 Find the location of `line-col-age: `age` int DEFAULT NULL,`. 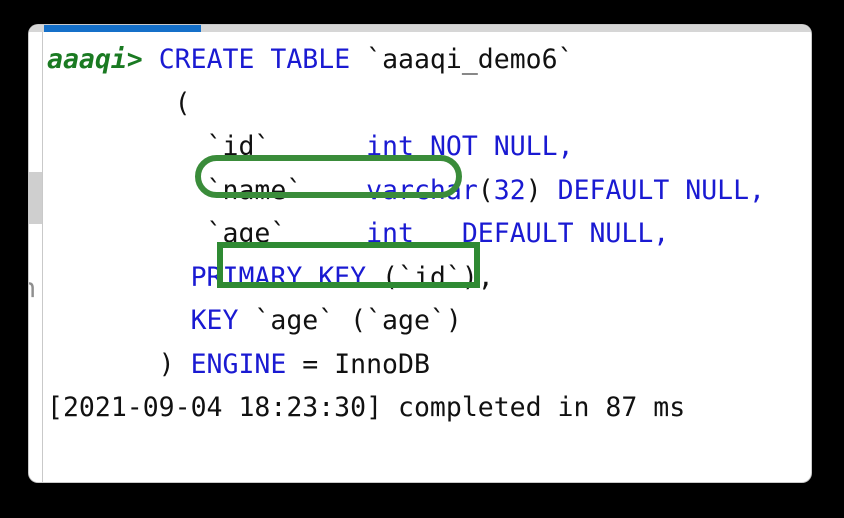

line-col-age: `age` int DEFAULT NULL, is located at coordinates (427, 234).